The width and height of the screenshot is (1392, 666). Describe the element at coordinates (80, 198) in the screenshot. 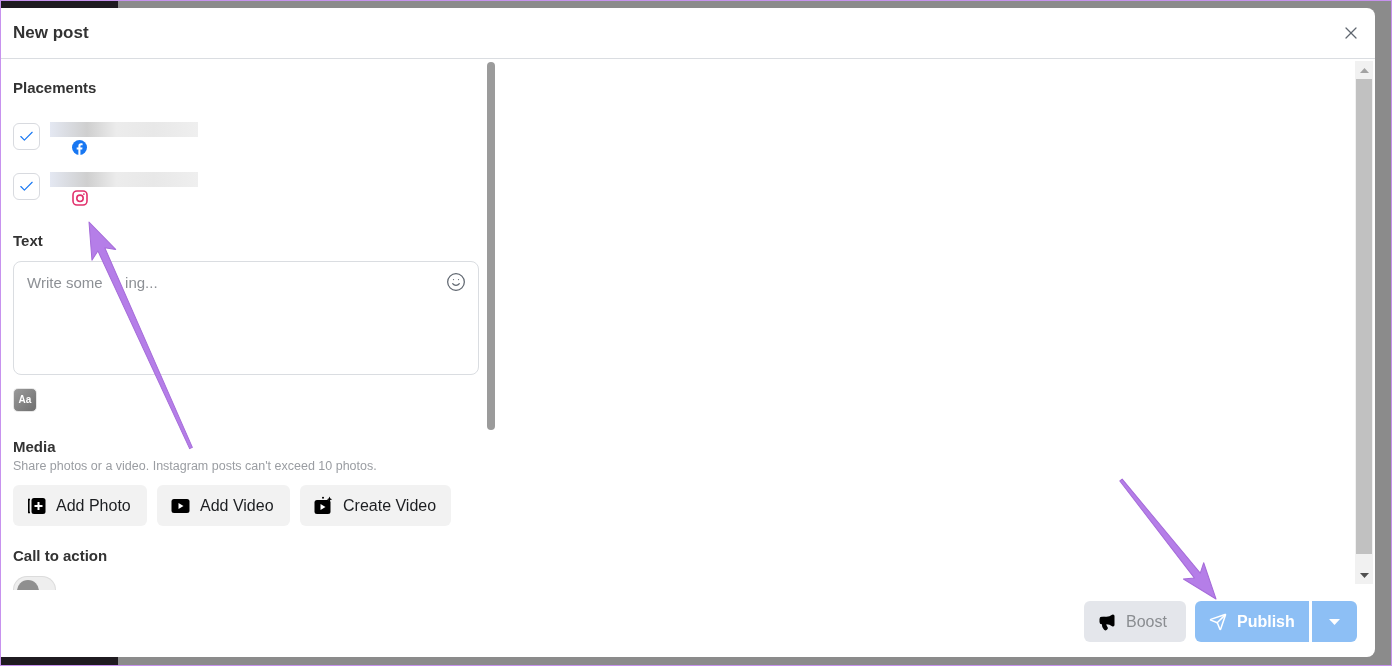

I see `instagram-logo-icon` at that location.